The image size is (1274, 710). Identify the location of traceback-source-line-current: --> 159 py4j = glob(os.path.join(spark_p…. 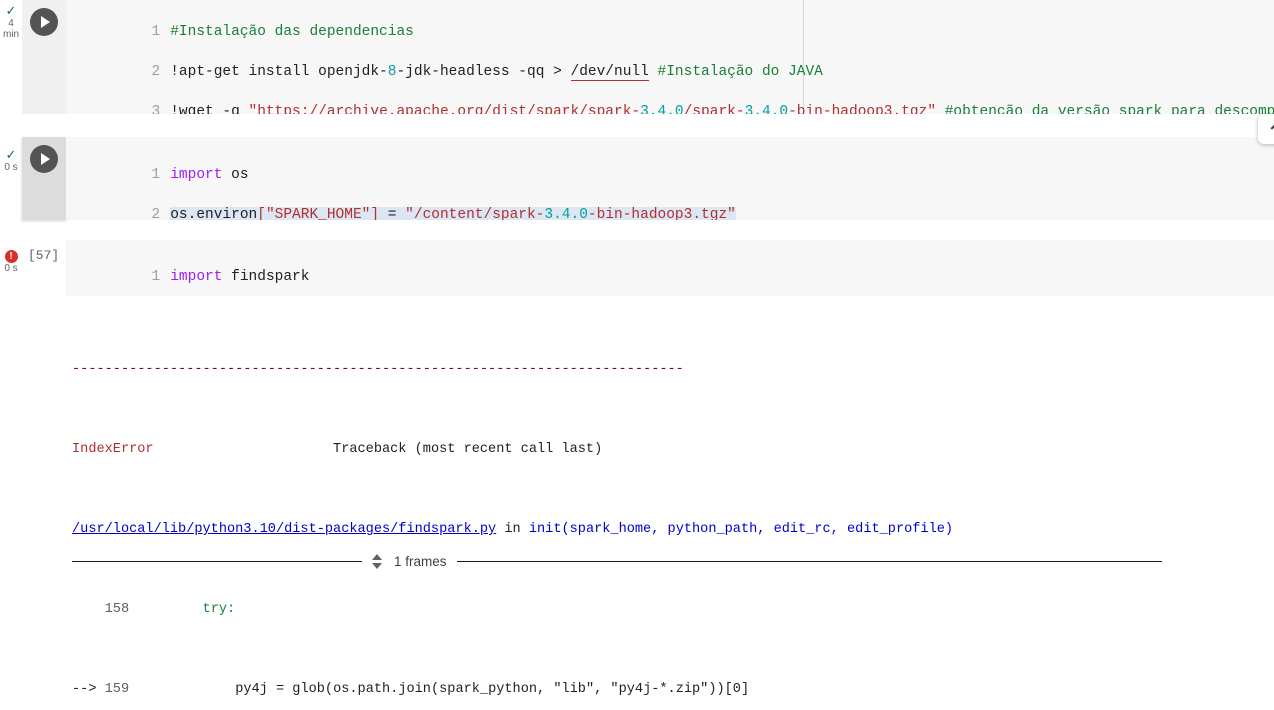
(411, 689).